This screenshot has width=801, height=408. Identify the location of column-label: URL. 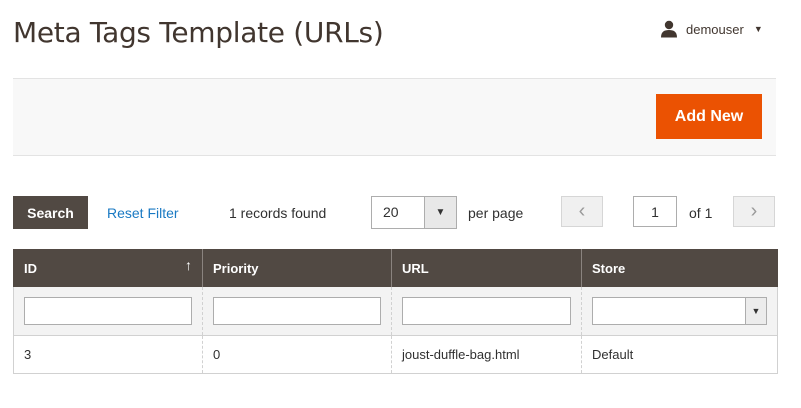
(415, 268).